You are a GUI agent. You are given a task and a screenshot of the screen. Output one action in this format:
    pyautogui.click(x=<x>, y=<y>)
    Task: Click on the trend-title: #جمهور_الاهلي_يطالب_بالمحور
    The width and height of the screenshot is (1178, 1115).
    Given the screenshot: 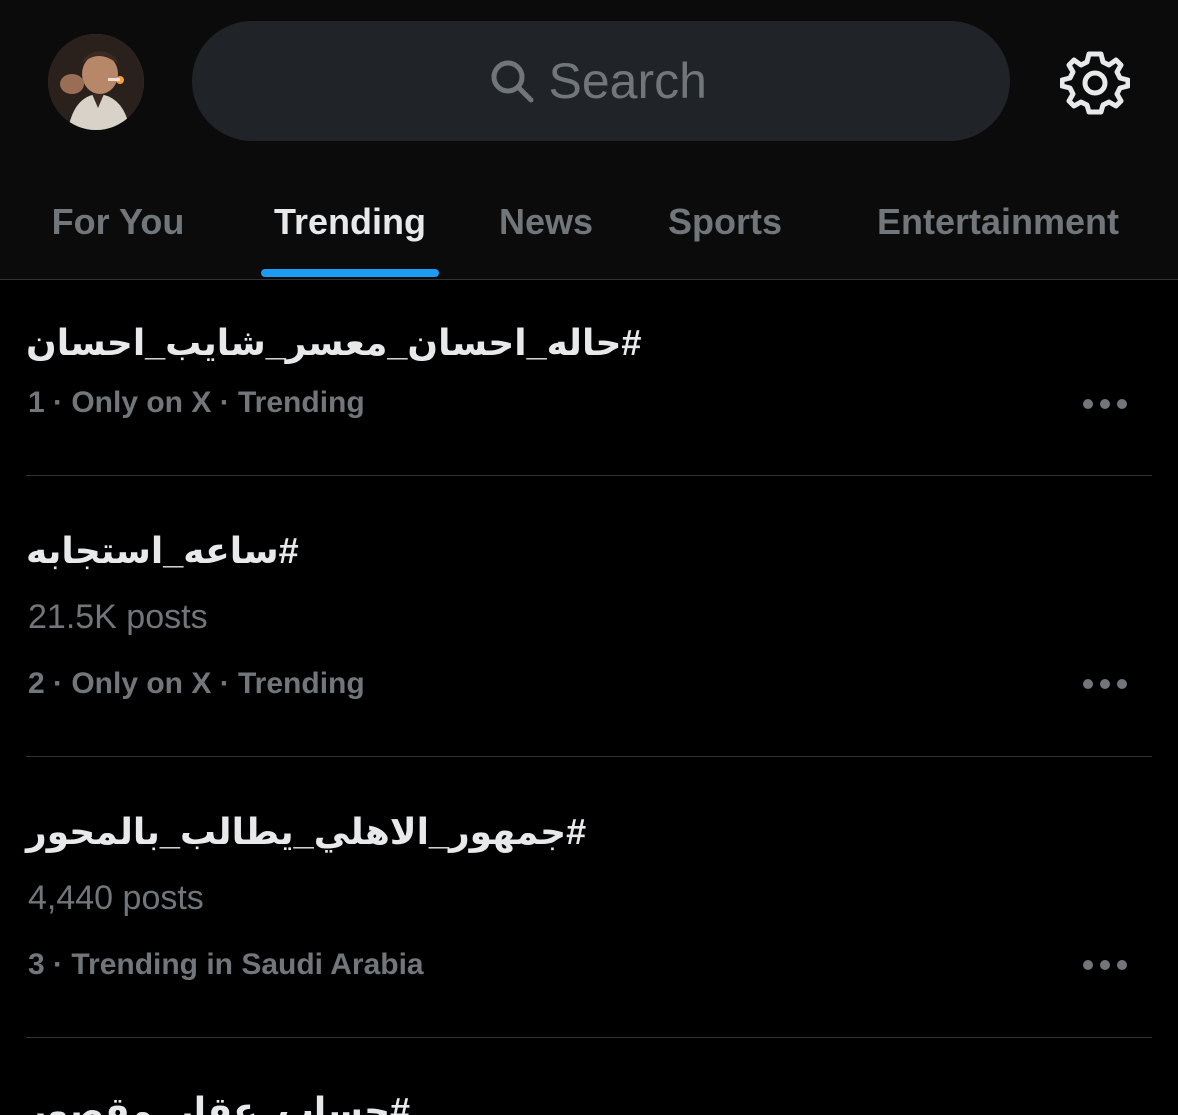 What is the action you would take?
    pyautogui.click(x=306, y=832)
    